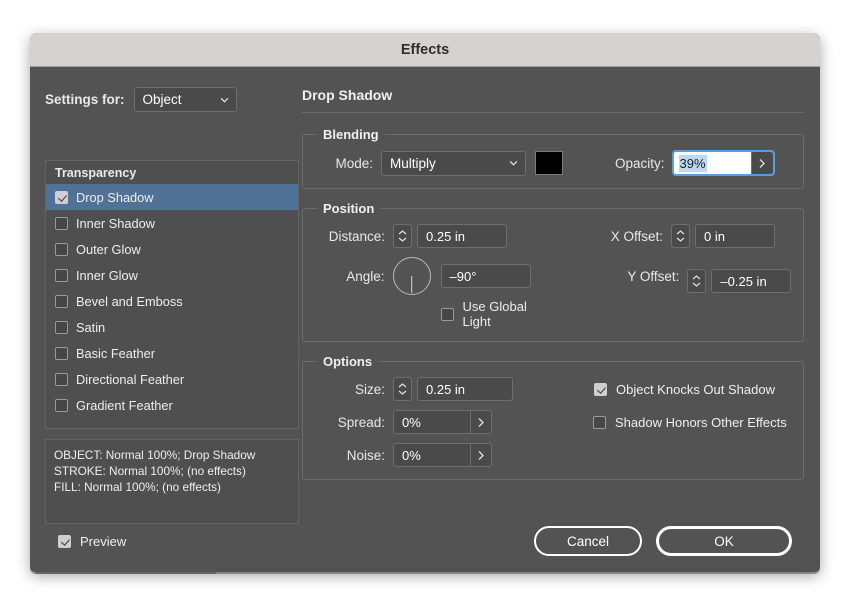  I want to click on list-item-basic-feather: Basic Feather, so click(172, 353).